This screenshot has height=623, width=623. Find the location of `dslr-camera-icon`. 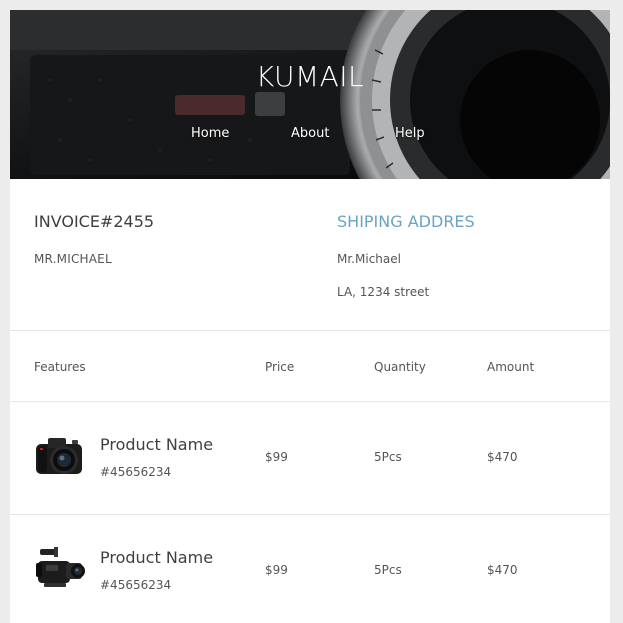

dslr-camera-icon is located at coordinates (59, 456).